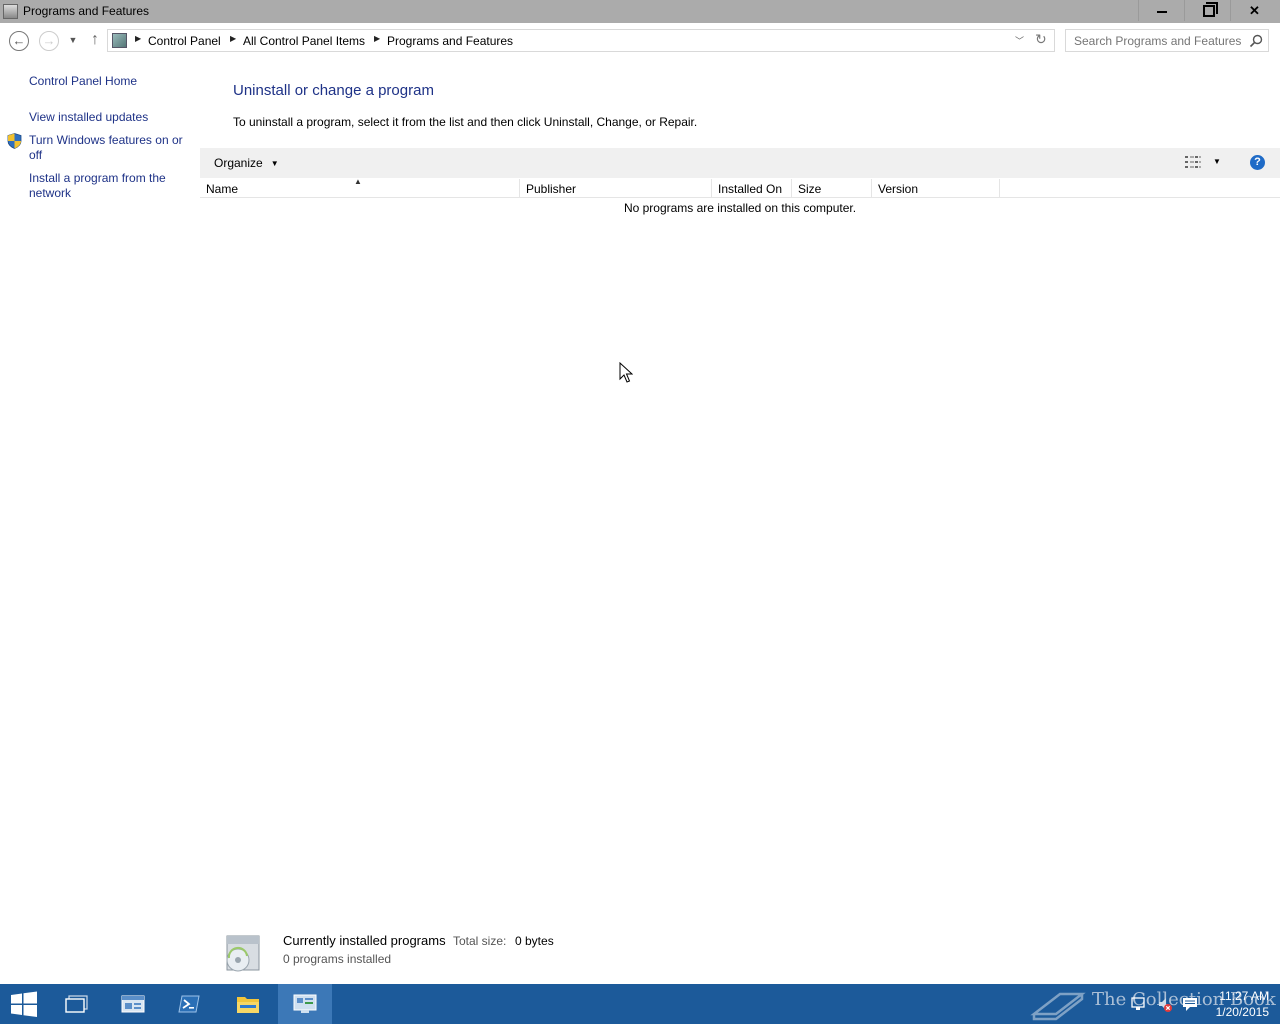 The height and width of the screenshot is (1024, 1280). Describe the element at coordinates (450, 41) in the screenshot. I see `breadcrumb-programs-features: Programs and Features` at that location.